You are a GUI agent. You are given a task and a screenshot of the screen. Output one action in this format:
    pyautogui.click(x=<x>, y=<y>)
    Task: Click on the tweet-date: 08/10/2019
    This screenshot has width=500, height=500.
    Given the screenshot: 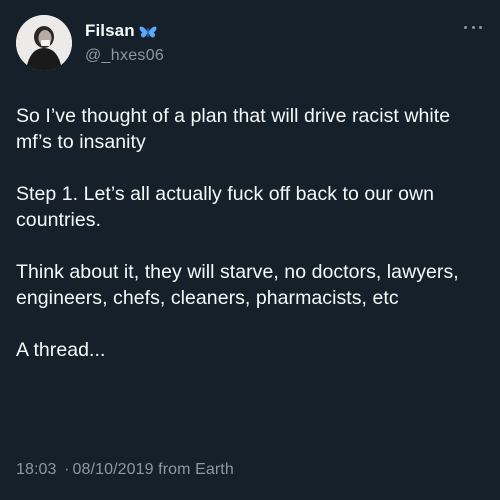 What is the action you would take?
    pyautogui.click(x=113, y=469)
    